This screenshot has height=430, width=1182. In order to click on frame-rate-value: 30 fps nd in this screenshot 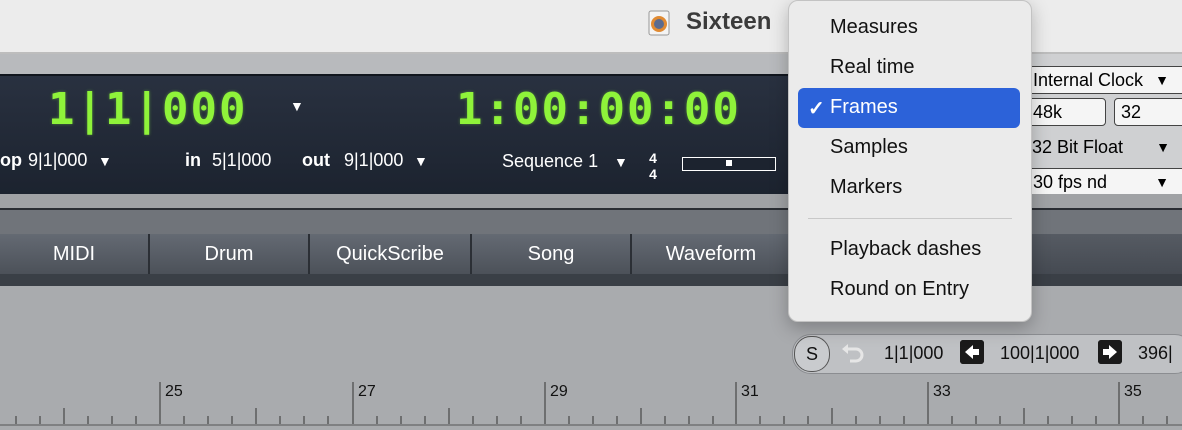, I will do `click(1070, 182)`.